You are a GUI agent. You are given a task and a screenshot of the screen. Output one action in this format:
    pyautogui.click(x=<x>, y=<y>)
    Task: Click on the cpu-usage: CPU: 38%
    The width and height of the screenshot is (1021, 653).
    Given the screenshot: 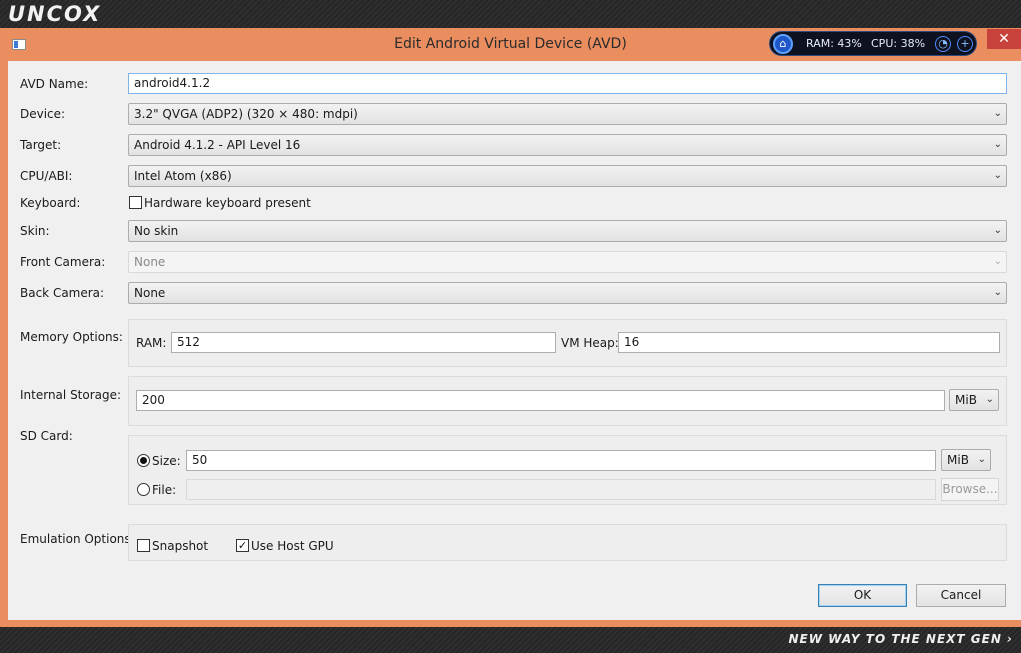 What is the action you would take?
    pyautogui.click(x=898, y=43)
    